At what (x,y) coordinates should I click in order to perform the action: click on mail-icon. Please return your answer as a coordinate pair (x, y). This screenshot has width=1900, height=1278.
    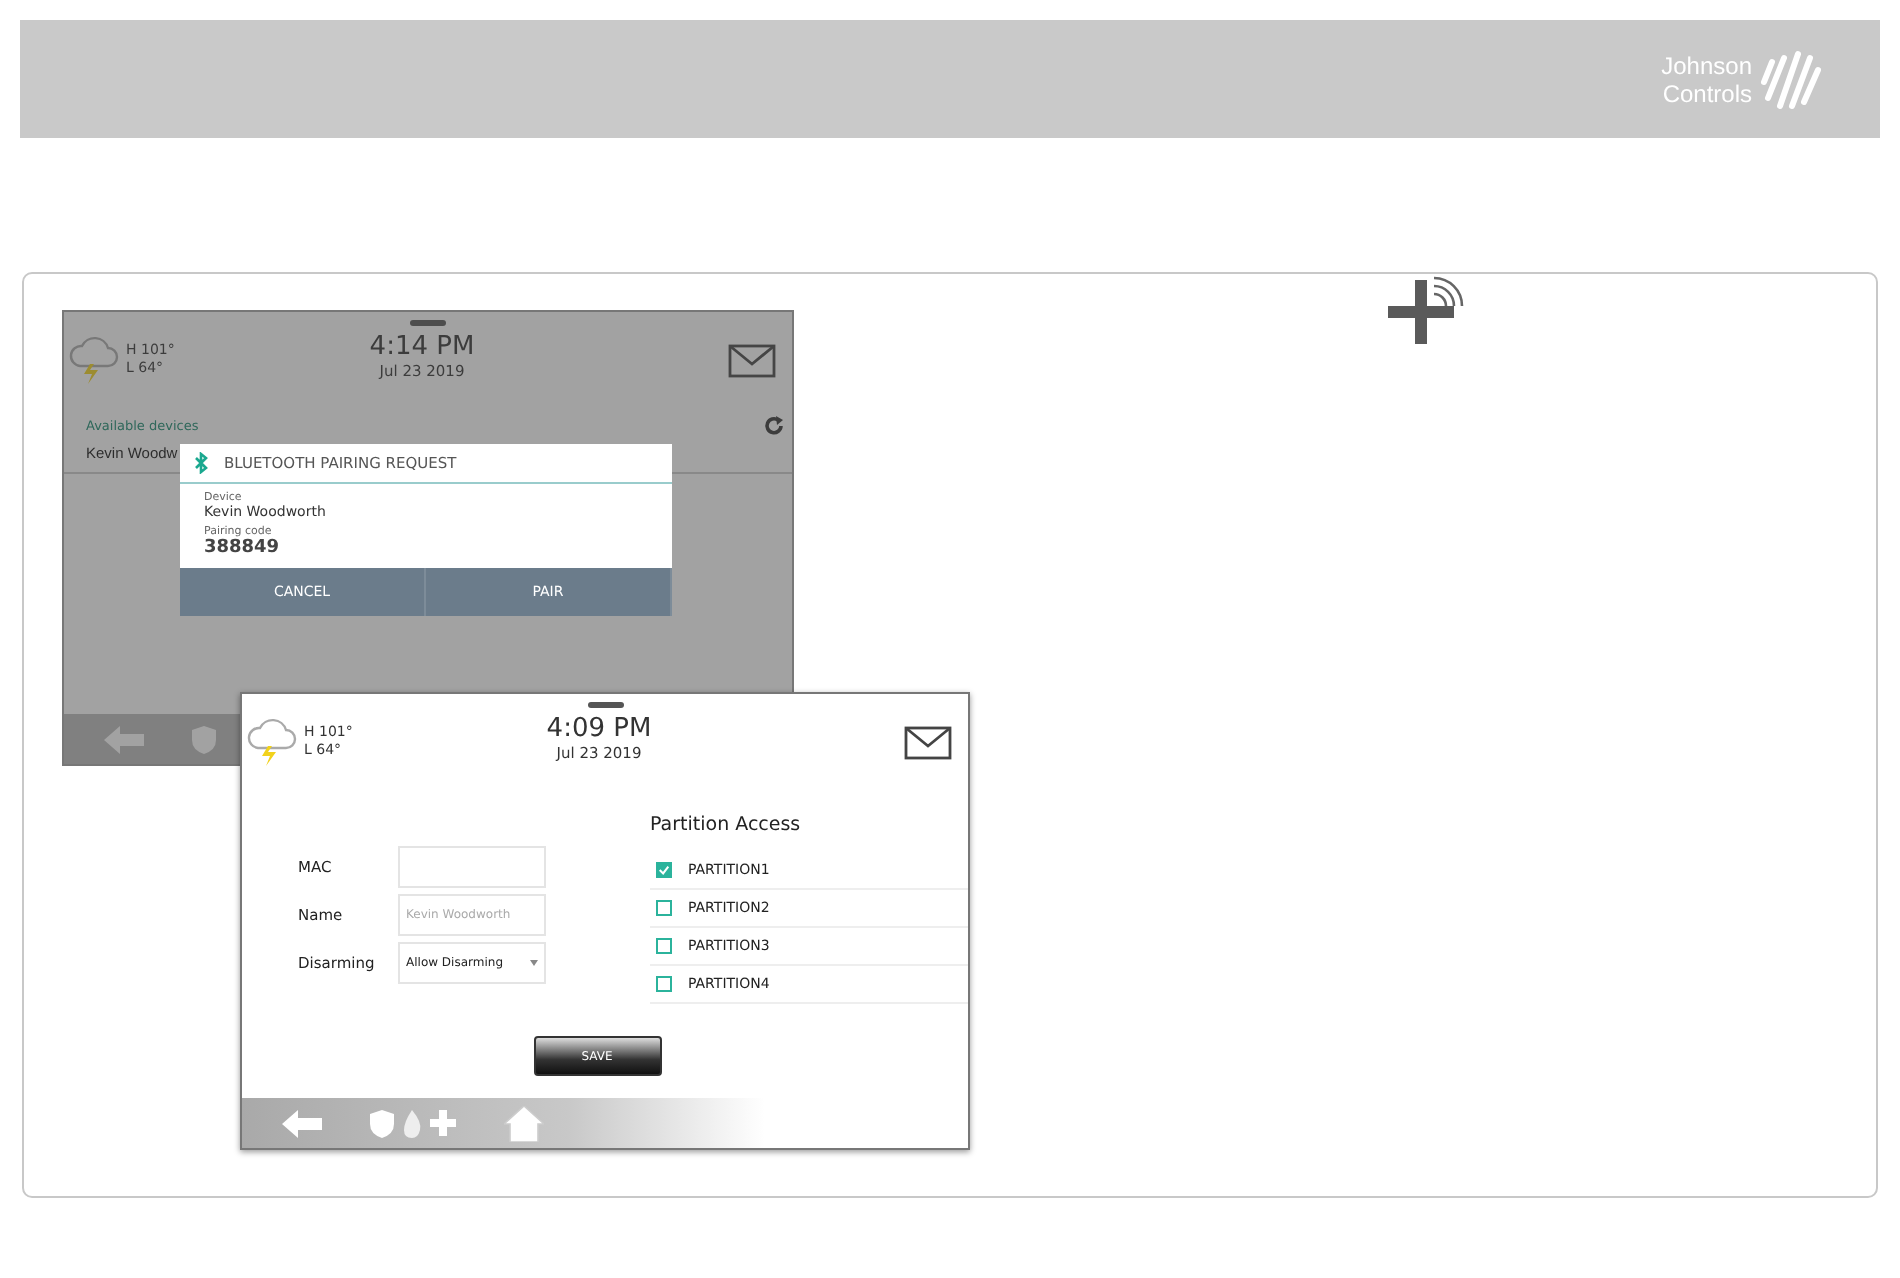
    Looking at the image, I should click on (927, 743).